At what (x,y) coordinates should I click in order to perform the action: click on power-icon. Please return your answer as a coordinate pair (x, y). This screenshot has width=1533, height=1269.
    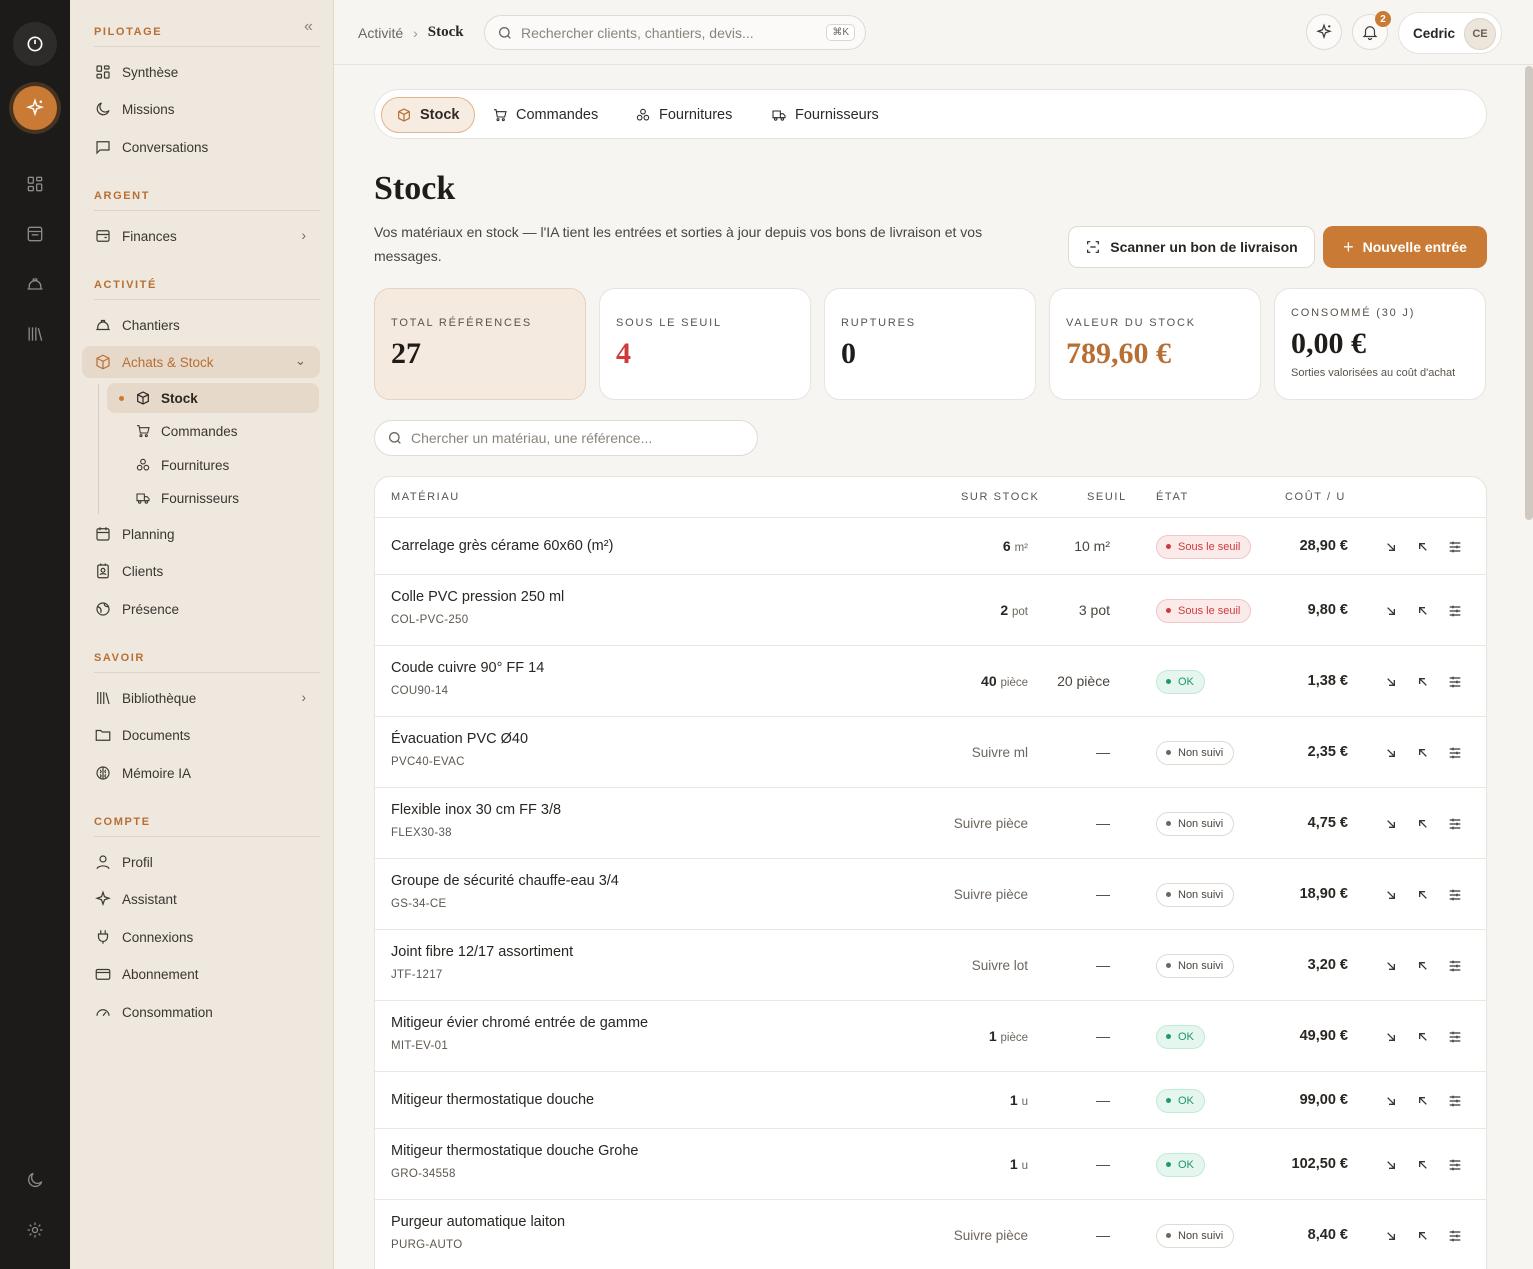
    Looking at the image, I should click on (35, 44).